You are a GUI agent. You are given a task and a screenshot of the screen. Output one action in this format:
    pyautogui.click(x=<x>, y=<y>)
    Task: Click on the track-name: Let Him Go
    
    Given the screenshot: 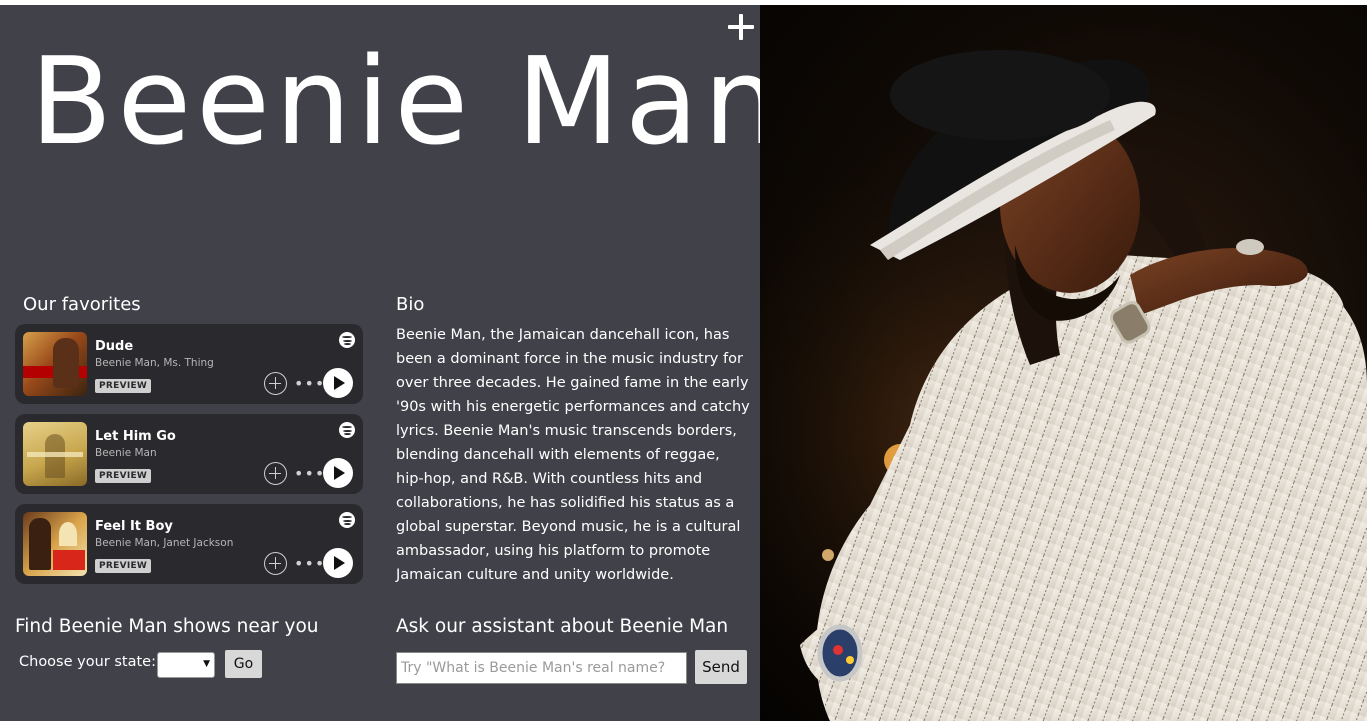 What is the action you would take?
    pyautogui.click(x=135, y=436)
    